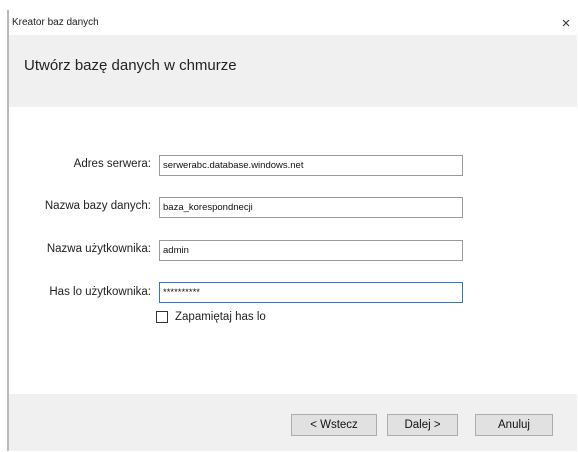  I want to click on username-row: Nazwa użytkownika:, so click(80, 250).